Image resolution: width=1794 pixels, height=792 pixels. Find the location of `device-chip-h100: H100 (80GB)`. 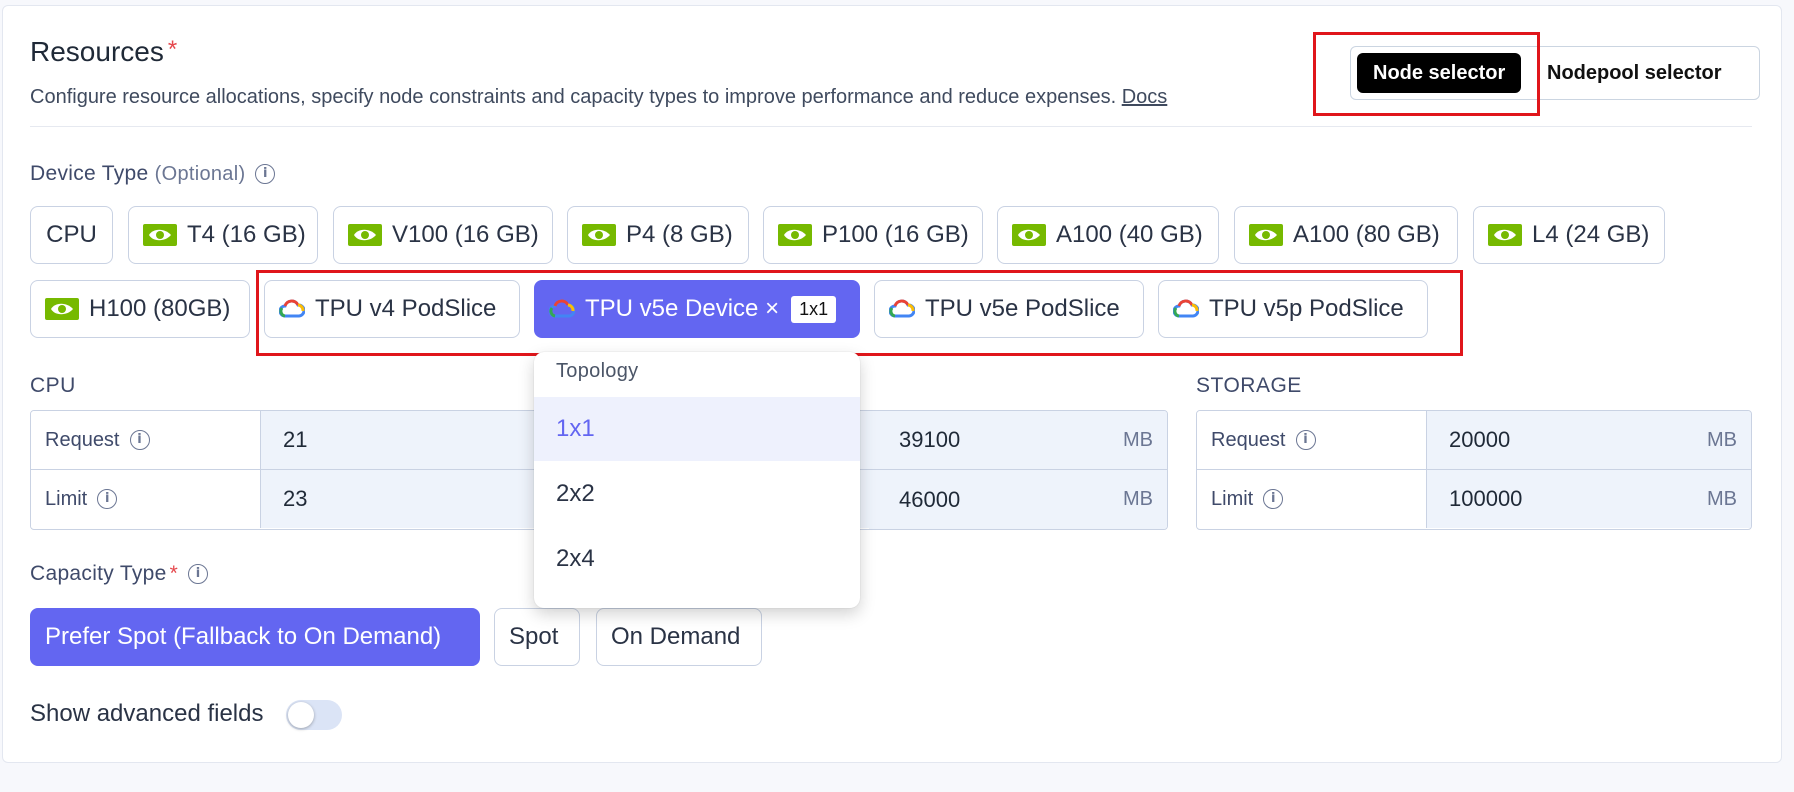

device-chip-h100: H100 (80GB) is located at coordinates (140, 309).